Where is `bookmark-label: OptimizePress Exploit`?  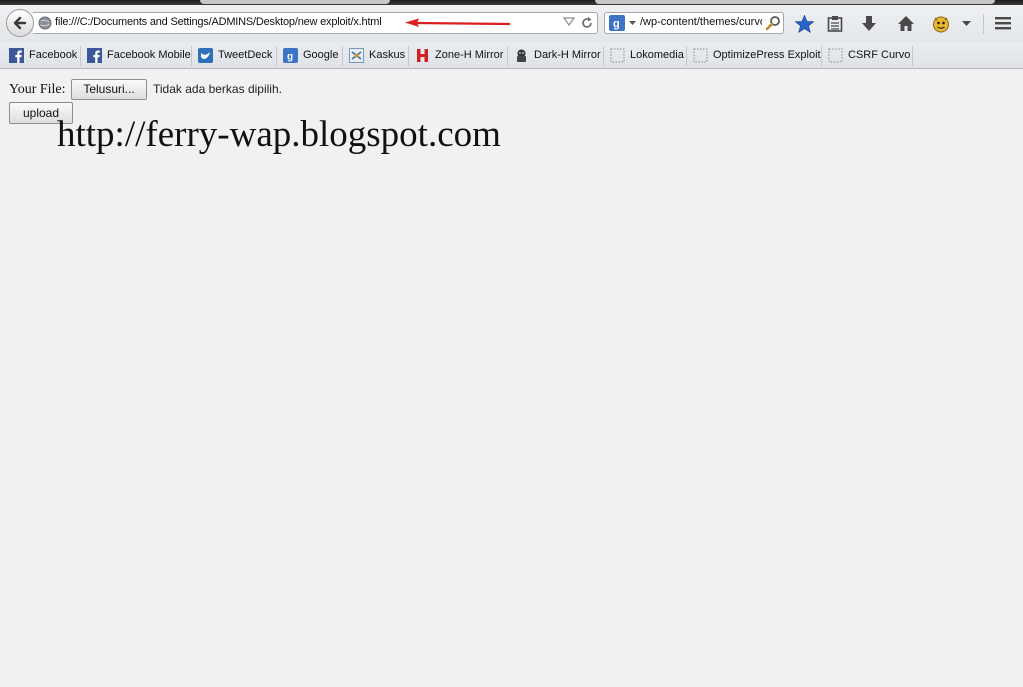
bookmark-label: OptimizePress Exploit is located at coordinates (767, 55).